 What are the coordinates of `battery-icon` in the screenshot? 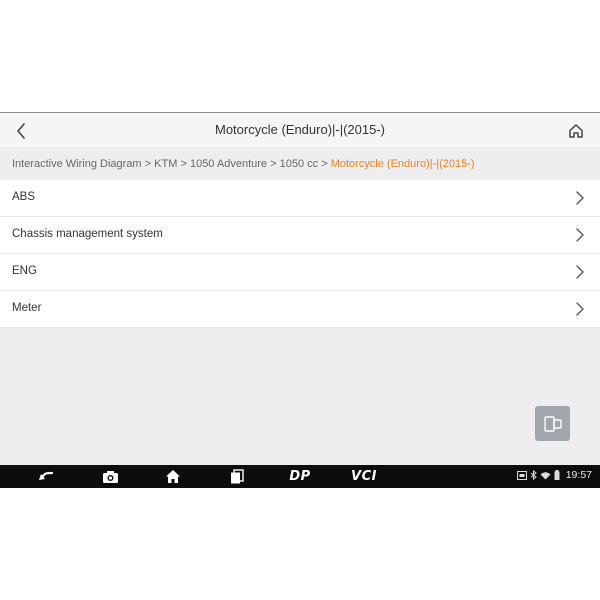 It's located at (557, 475).